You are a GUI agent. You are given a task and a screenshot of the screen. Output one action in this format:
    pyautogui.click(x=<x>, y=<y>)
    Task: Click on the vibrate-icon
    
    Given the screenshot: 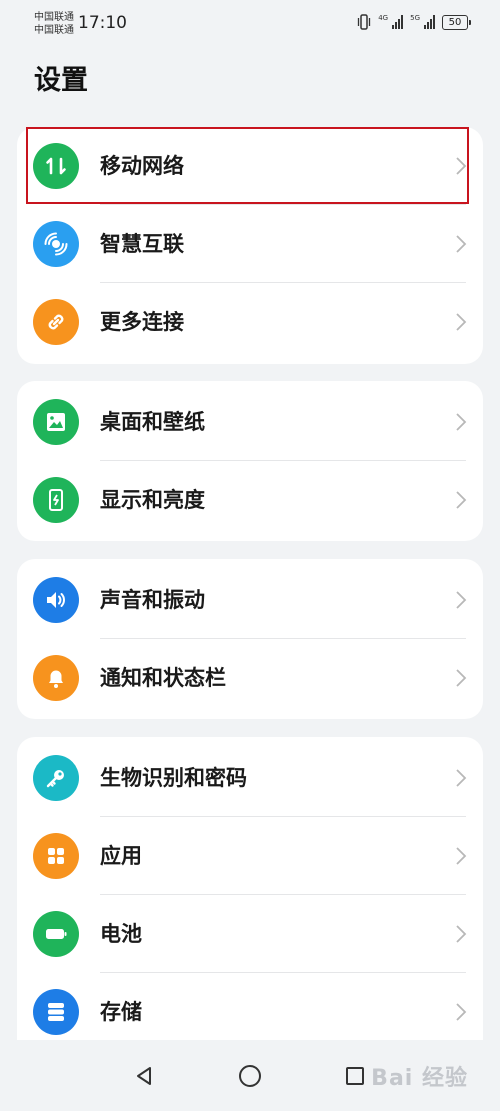 What is the action you would take?
    pyautogui.click(x=364, y=22)
    